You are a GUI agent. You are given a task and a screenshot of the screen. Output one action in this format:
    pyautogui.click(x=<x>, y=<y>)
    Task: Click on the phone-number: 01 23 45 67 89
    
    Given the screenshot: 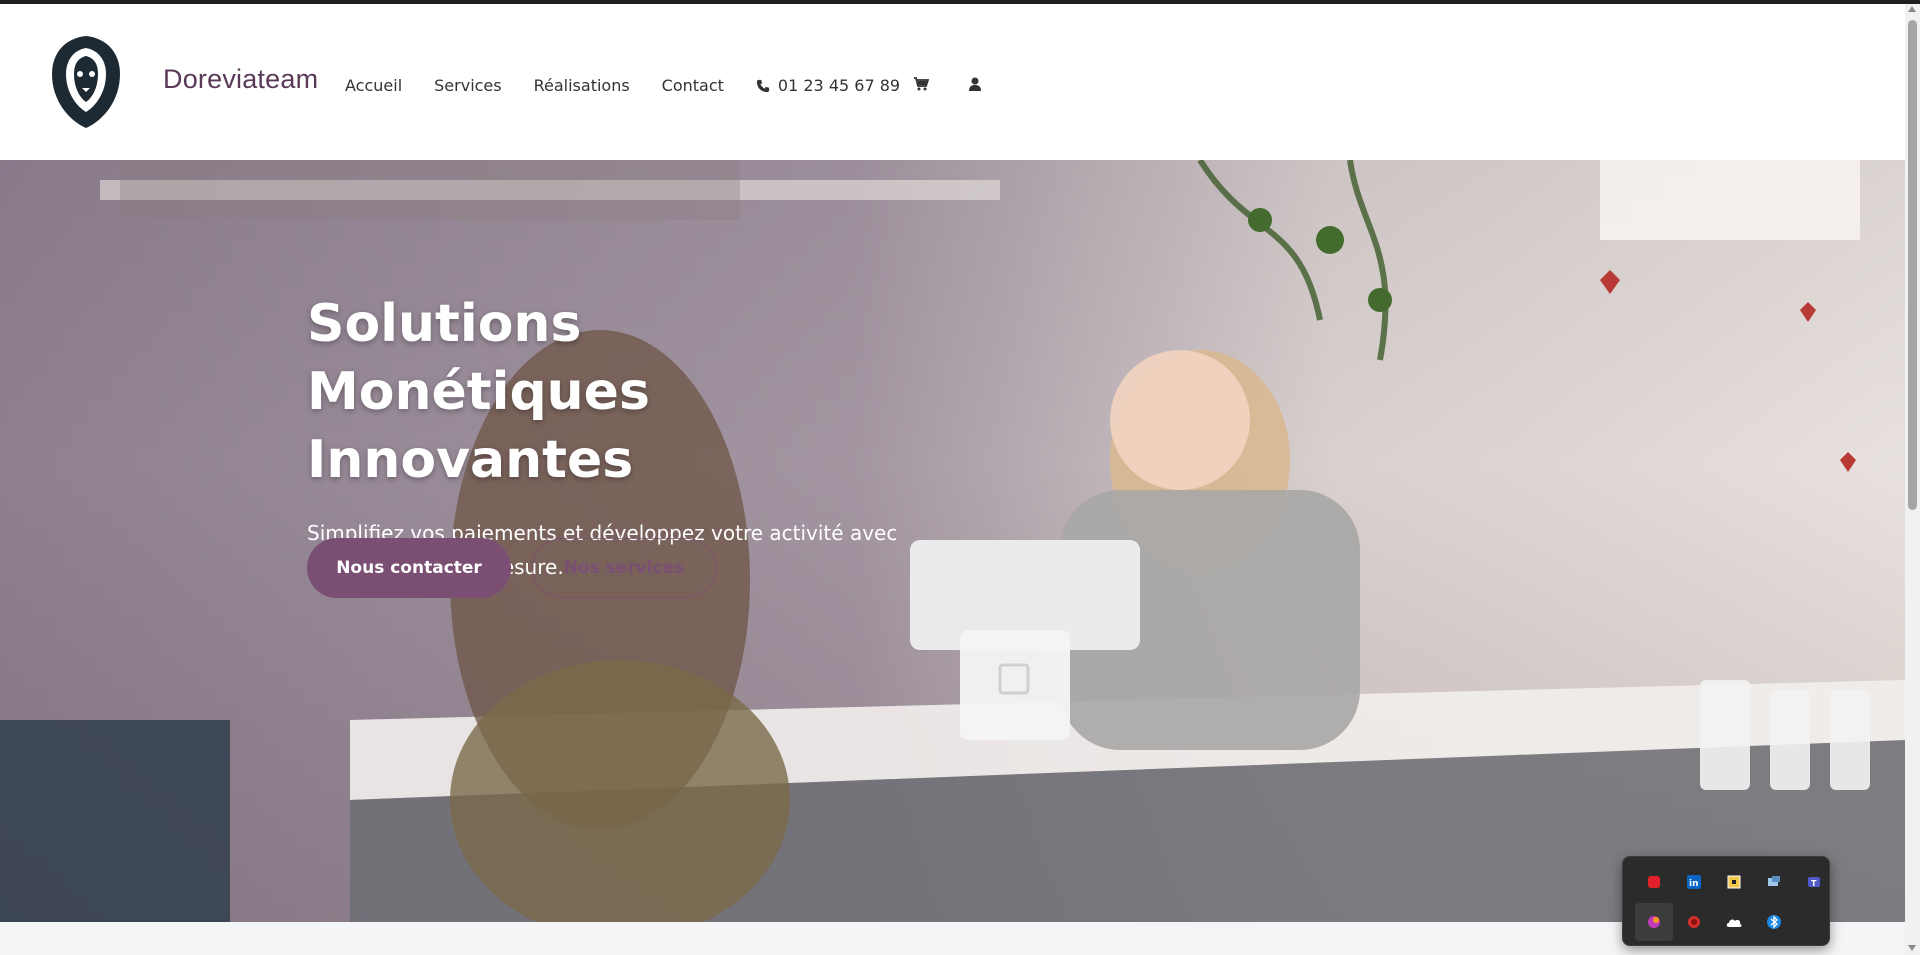 What is the action you would take?
    pyautogui.click(x=839, y=85)
    